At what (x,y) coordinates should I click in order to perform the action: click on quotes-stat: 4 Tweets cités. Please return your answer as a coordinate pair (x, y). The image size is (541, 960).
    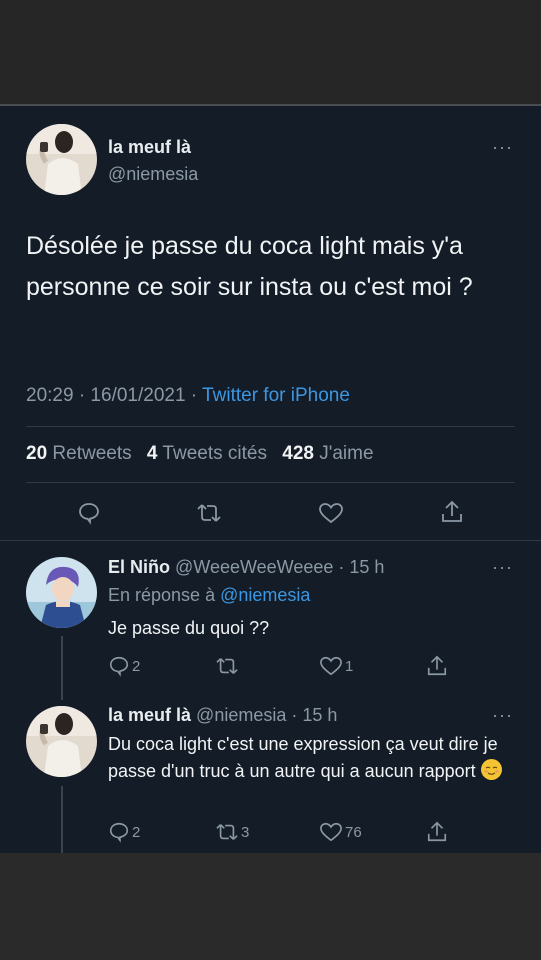
    Looking at the image, I should click on (207, 453).